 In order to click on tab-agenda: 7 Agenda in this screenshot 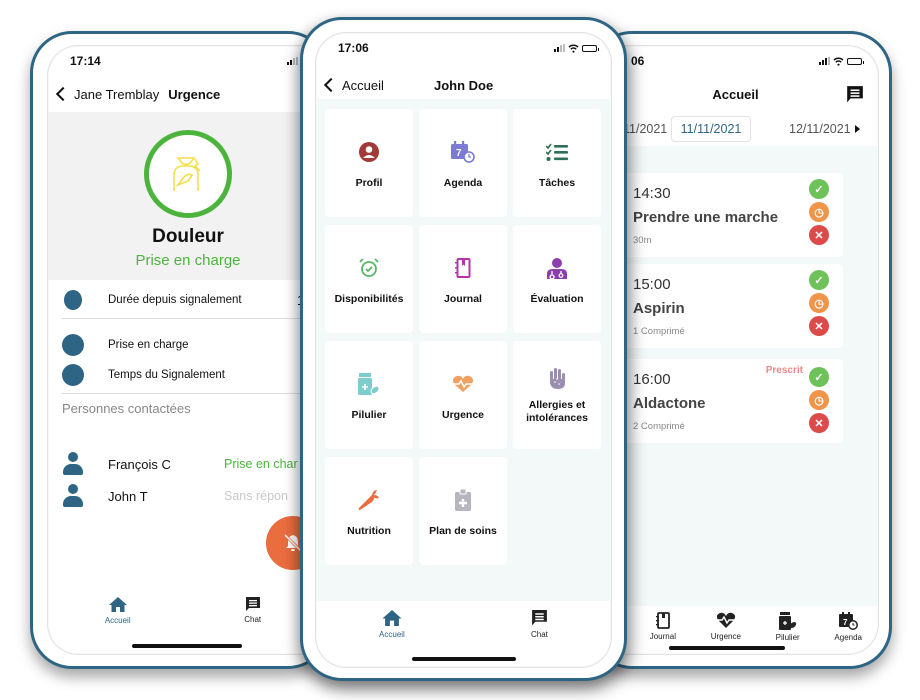, I will do `click(848, 627)`.